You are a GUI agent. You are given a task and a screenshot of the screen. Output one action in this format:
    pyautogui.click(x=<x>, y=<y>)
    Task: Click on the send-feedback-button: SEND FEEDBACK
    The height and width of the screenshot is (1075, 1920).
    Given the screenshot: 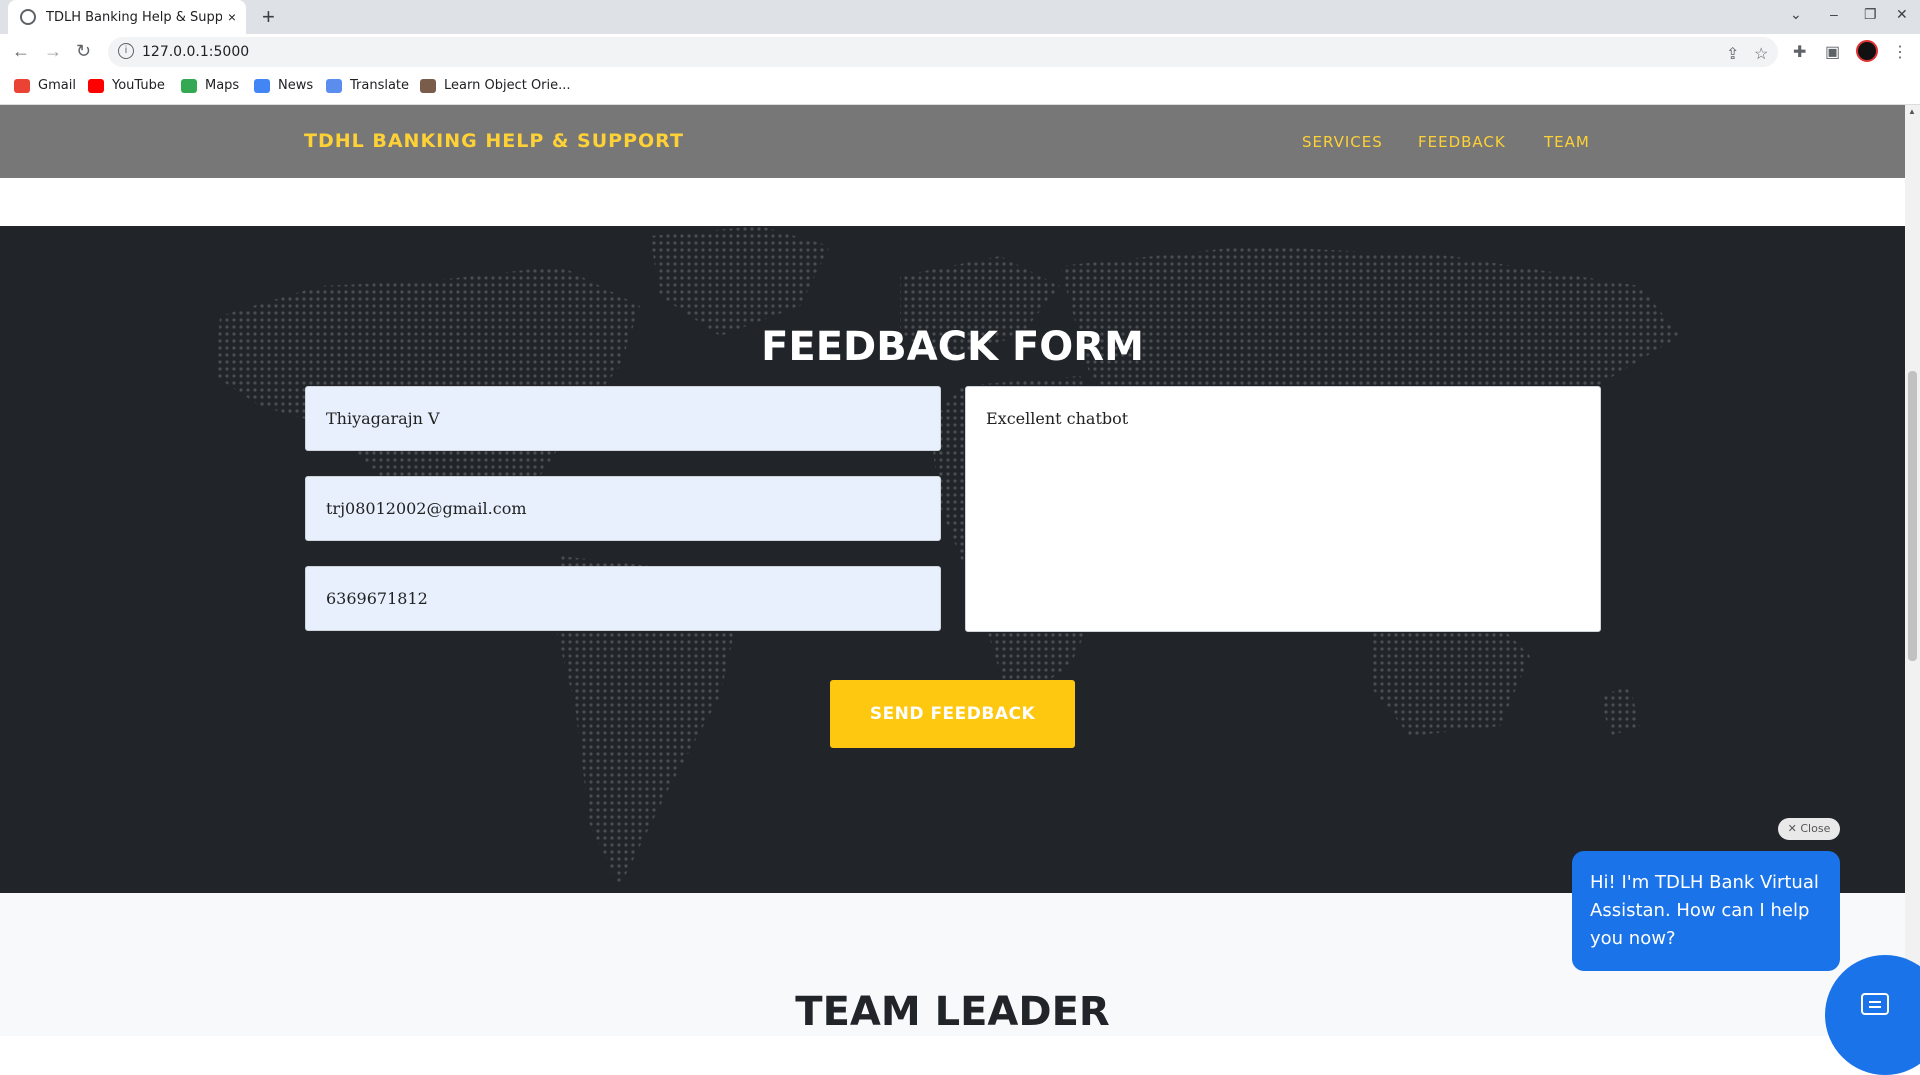 What is the action you would take?
    pyautogui.click(x=952, y=714)
    